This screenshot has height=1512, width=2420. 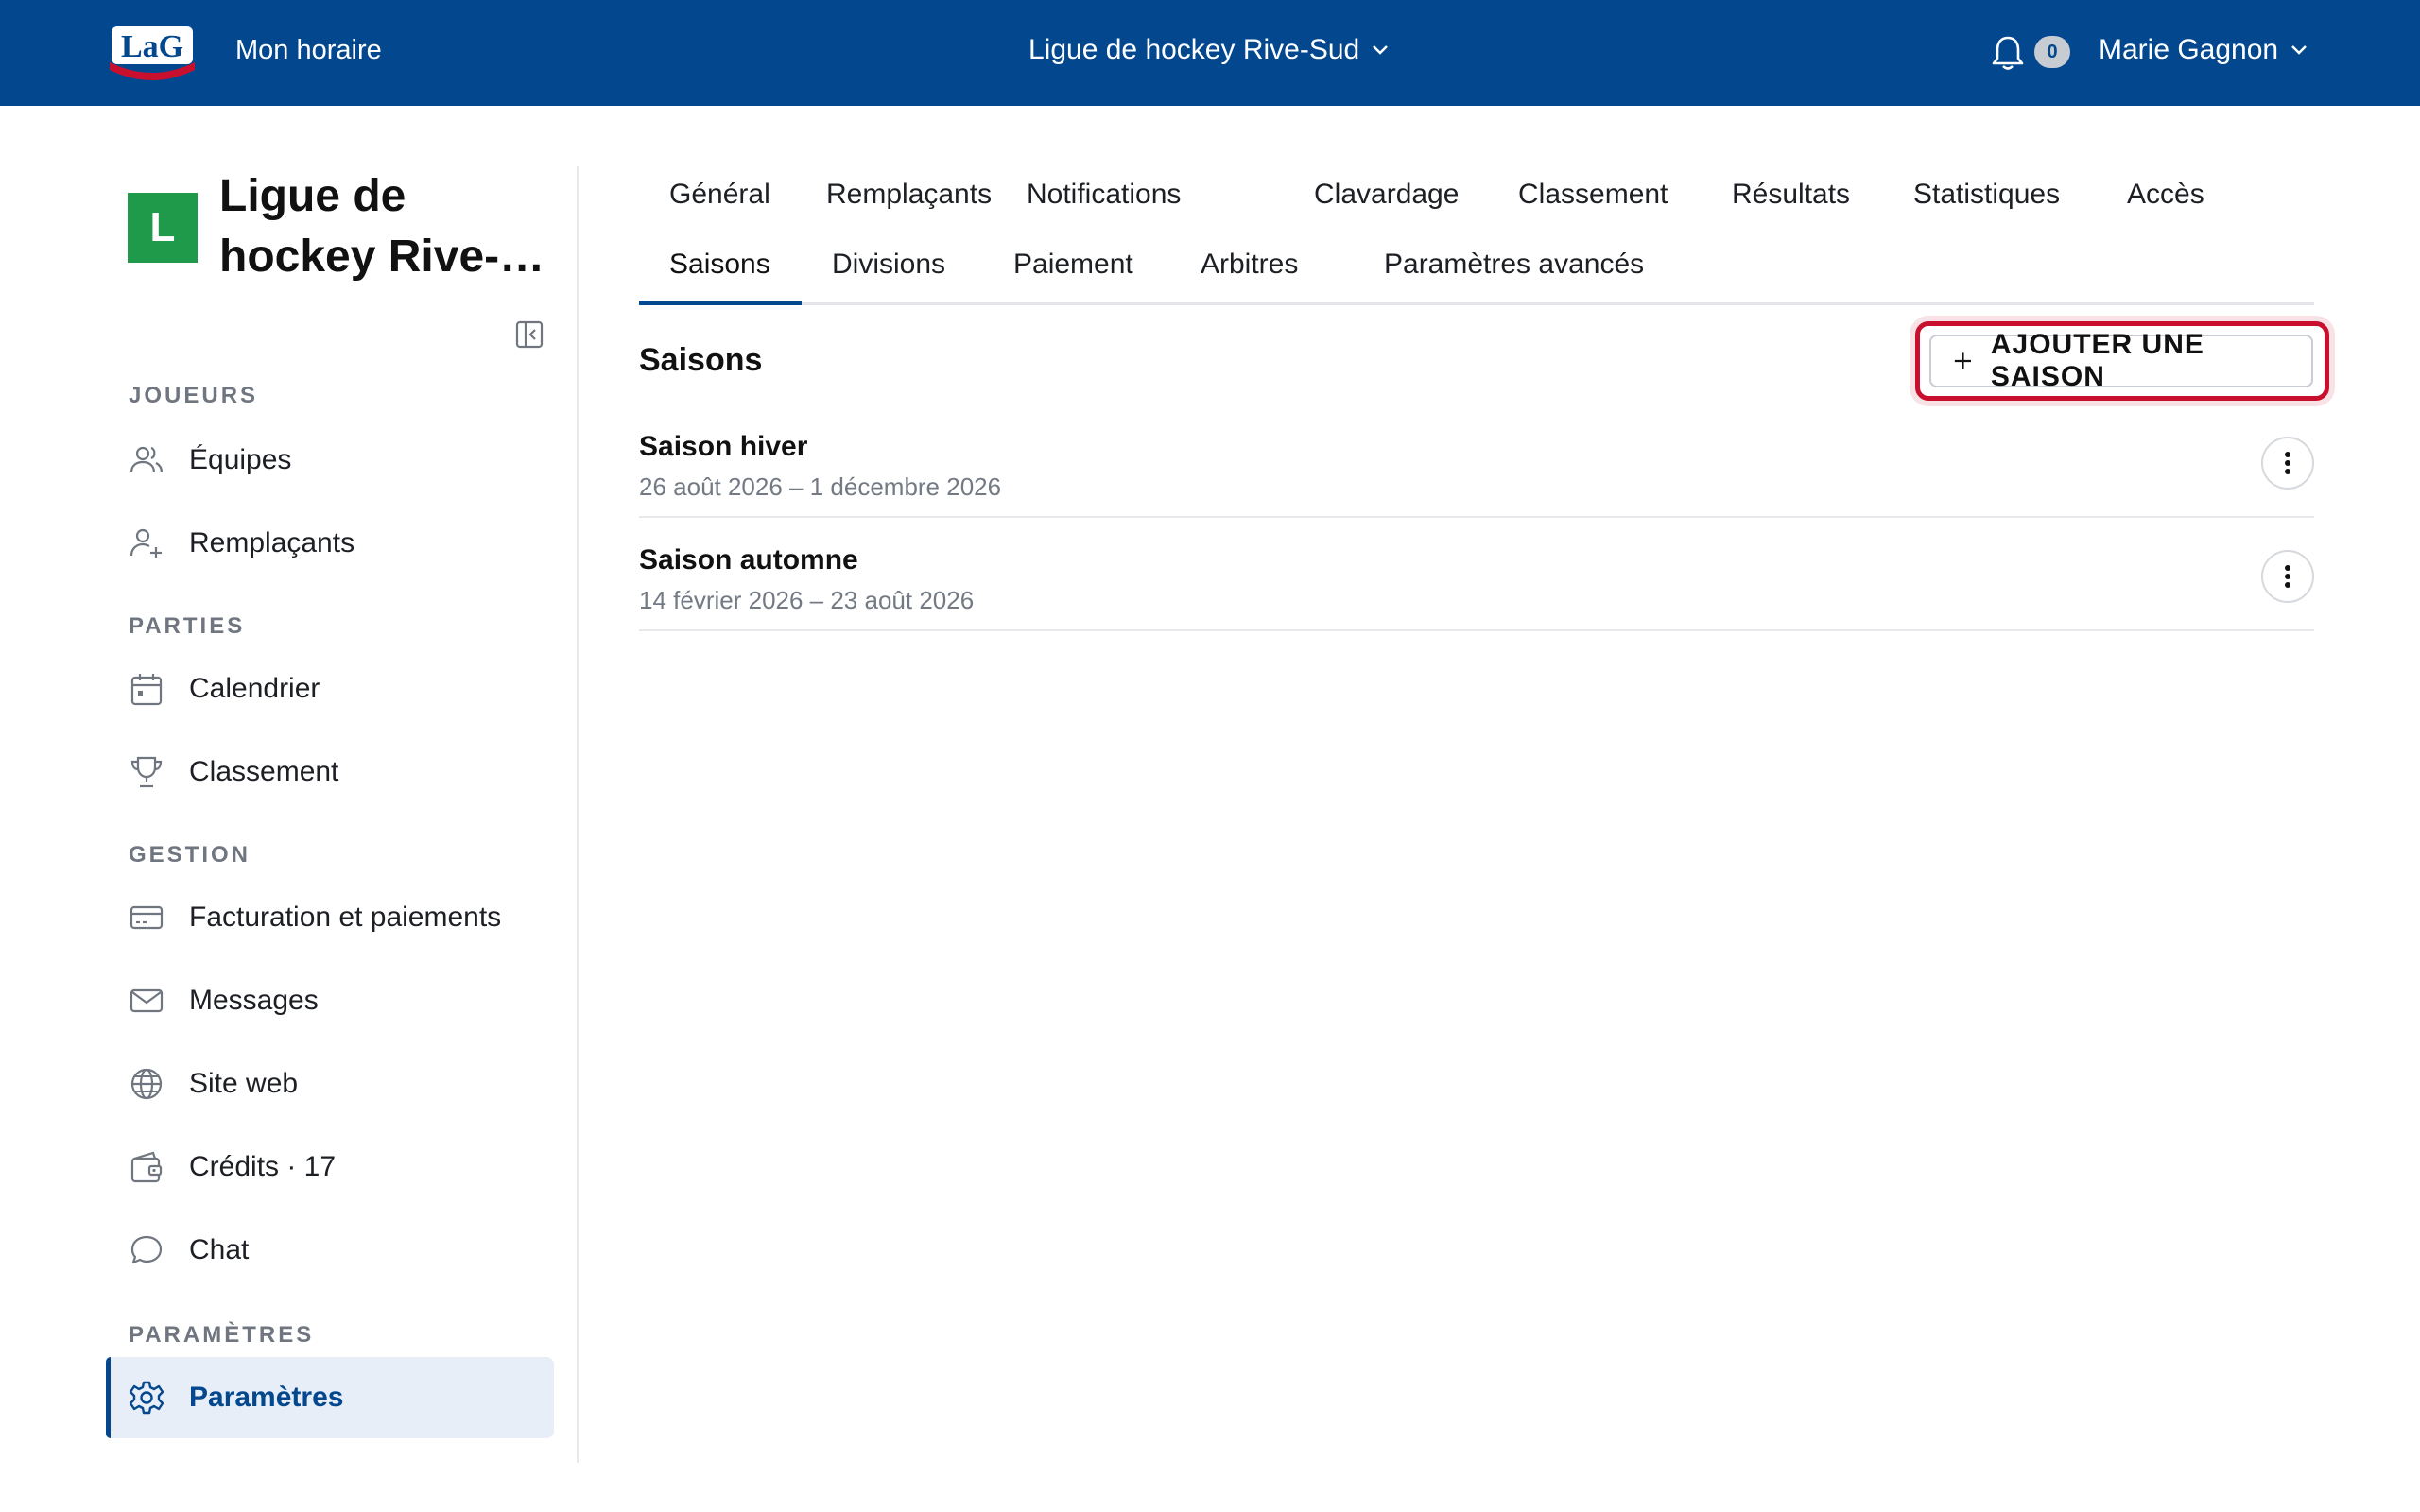 What do you see at coordinates (1791, 194) in the screenshot?
I see `tab-results: Résultats` at bounding box center [1791, 194].